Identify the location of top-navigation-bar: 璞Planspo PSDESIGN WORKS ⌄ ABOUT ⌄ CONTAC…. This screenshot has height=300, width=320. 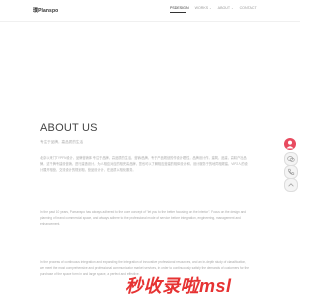
(150, 11).